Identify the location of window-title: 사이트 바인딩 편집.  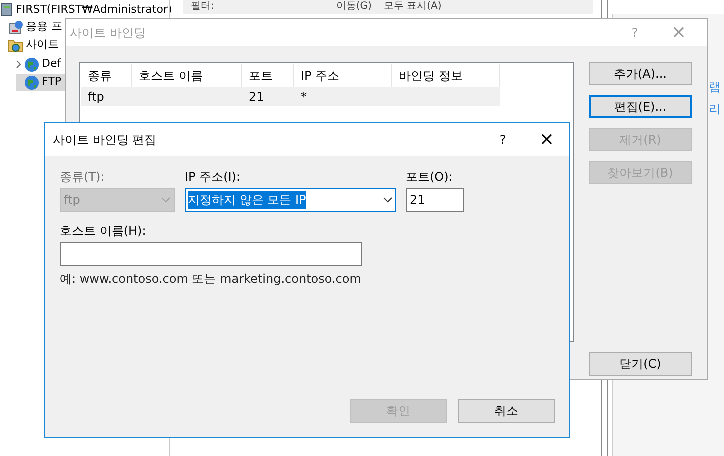
(105, 140).